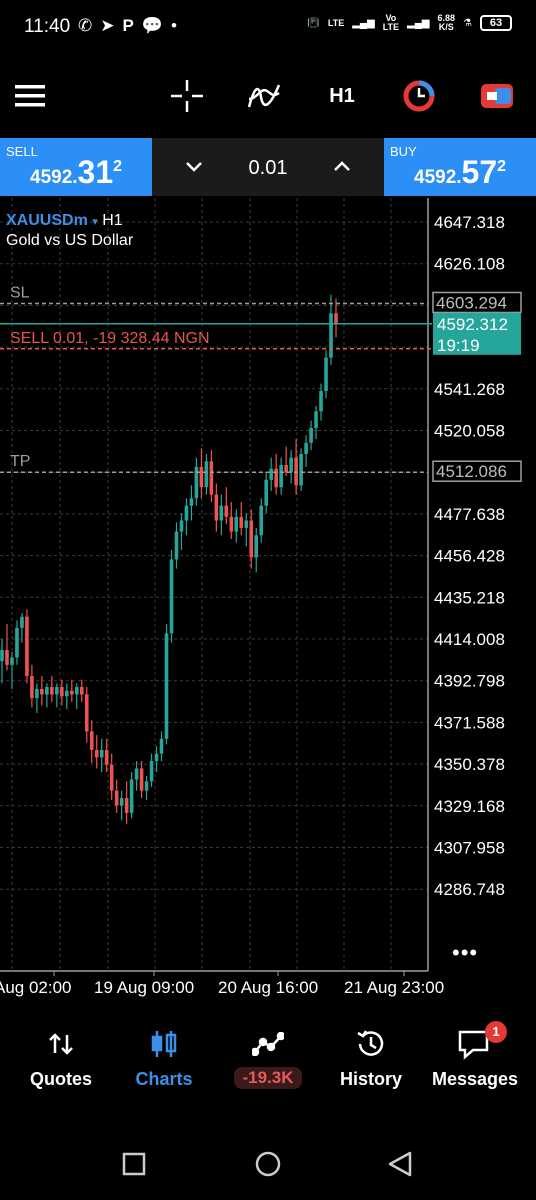 The image size is (536, 1200). I want to click on charts-icon, so click(164, 1044).